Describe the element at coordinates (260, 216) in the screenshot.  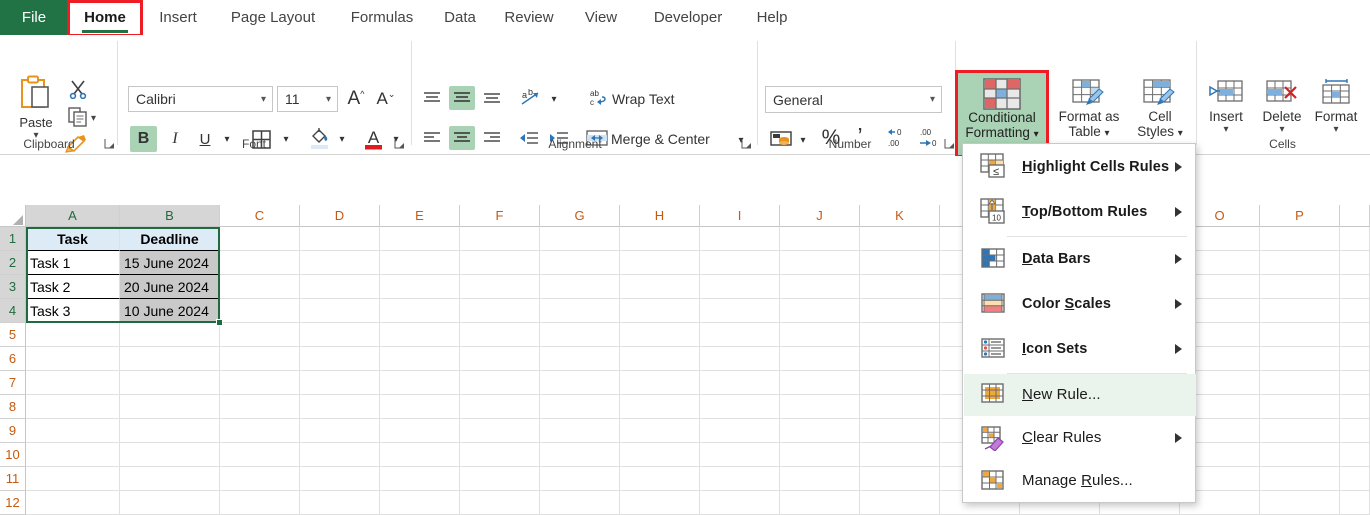
I see `column-header-c: C` at that location.